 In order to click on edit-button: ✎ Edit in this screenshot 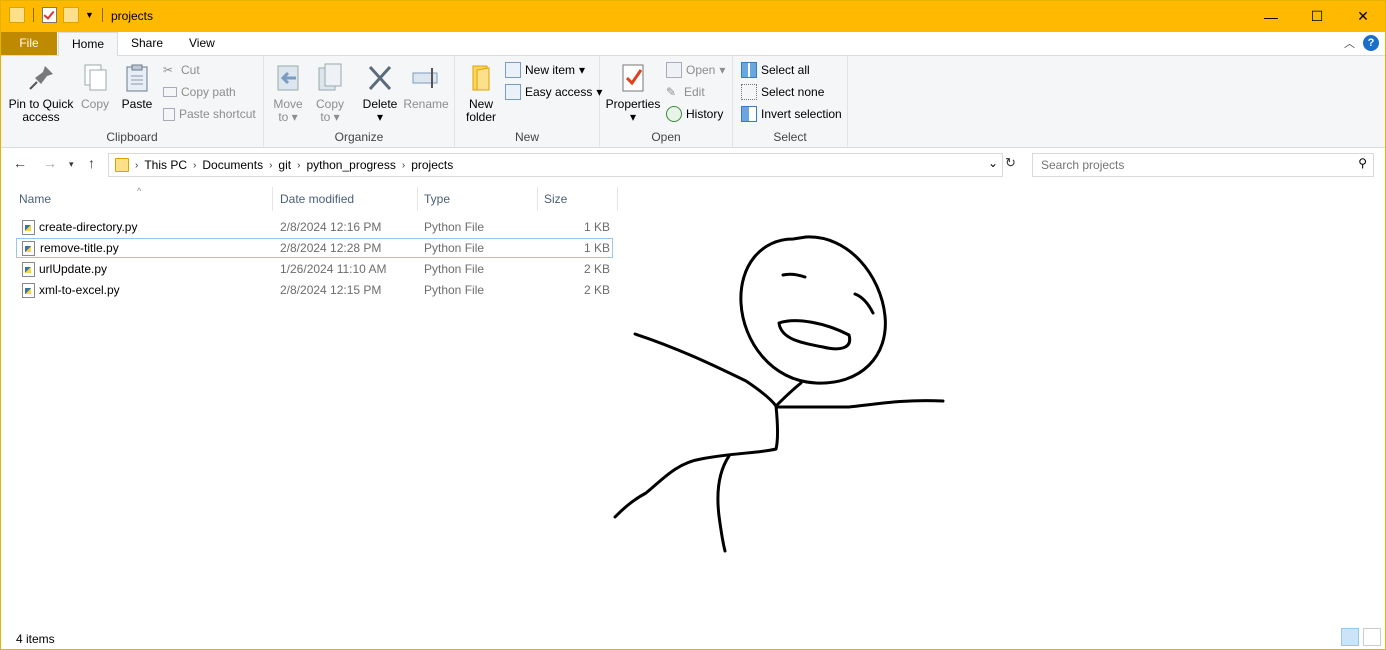, I will do `click(685, 92)`.